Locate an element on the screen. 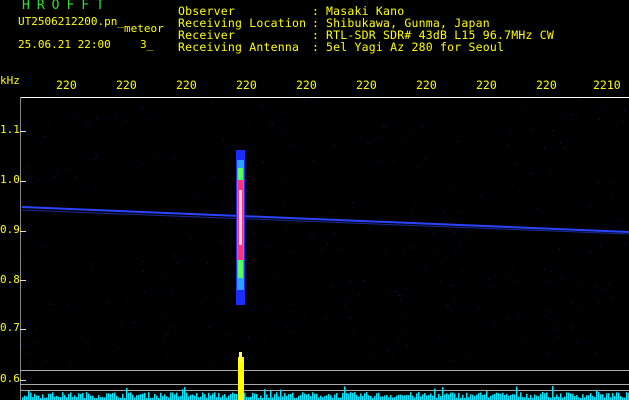 Image resolution: width=629 pixels, height=400 pixels. spectrum-noise is located at coordinates (325, 393).